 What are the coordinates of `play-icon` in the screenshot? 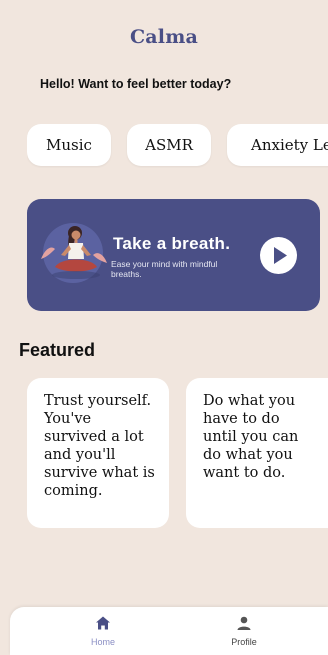 It's located at (280, 255).